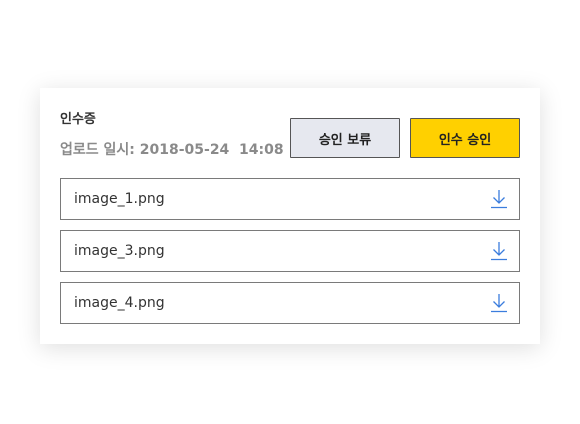 The image size is (580, 424). Describe the element at coordinates (290, 251) in the screenshot. I see `file-row: image_3.png` at that location.